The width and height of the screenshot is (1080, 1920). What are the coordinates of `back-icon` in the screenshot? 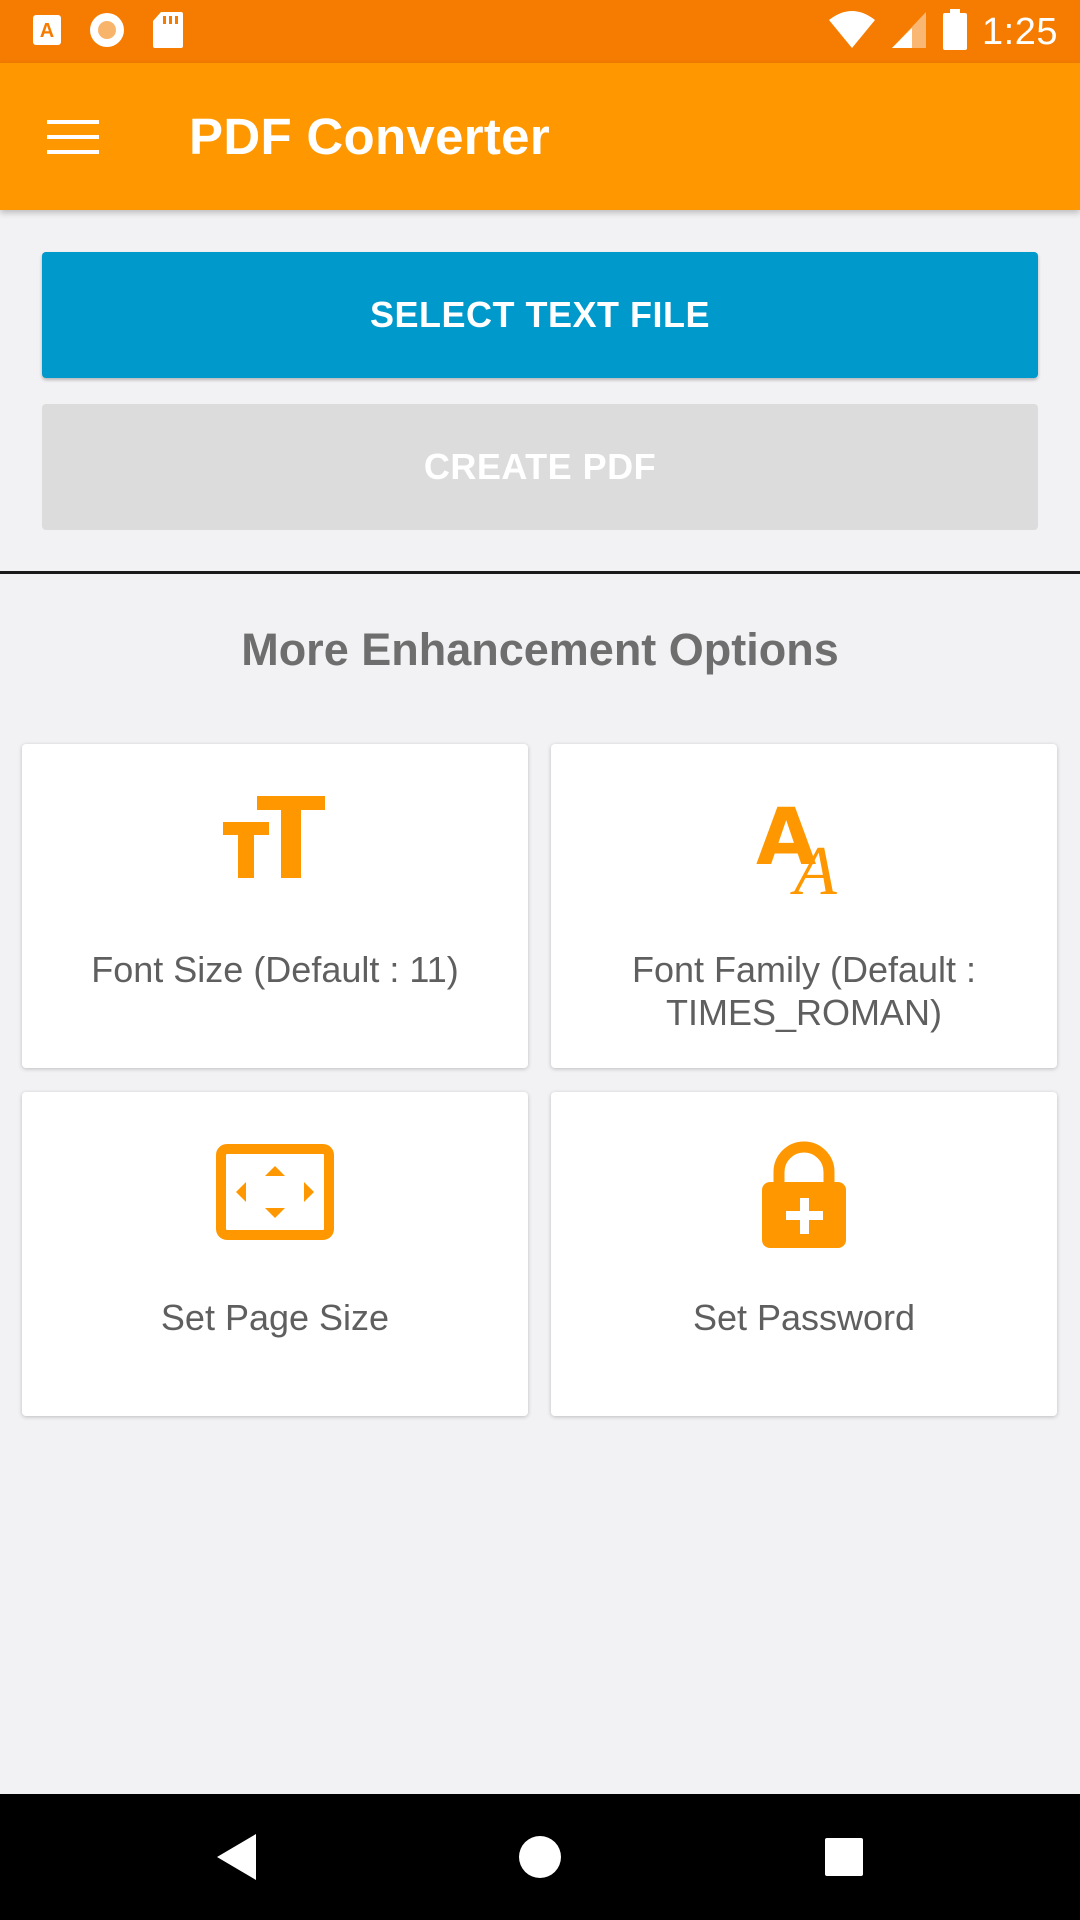 It's located at (236, 1857).